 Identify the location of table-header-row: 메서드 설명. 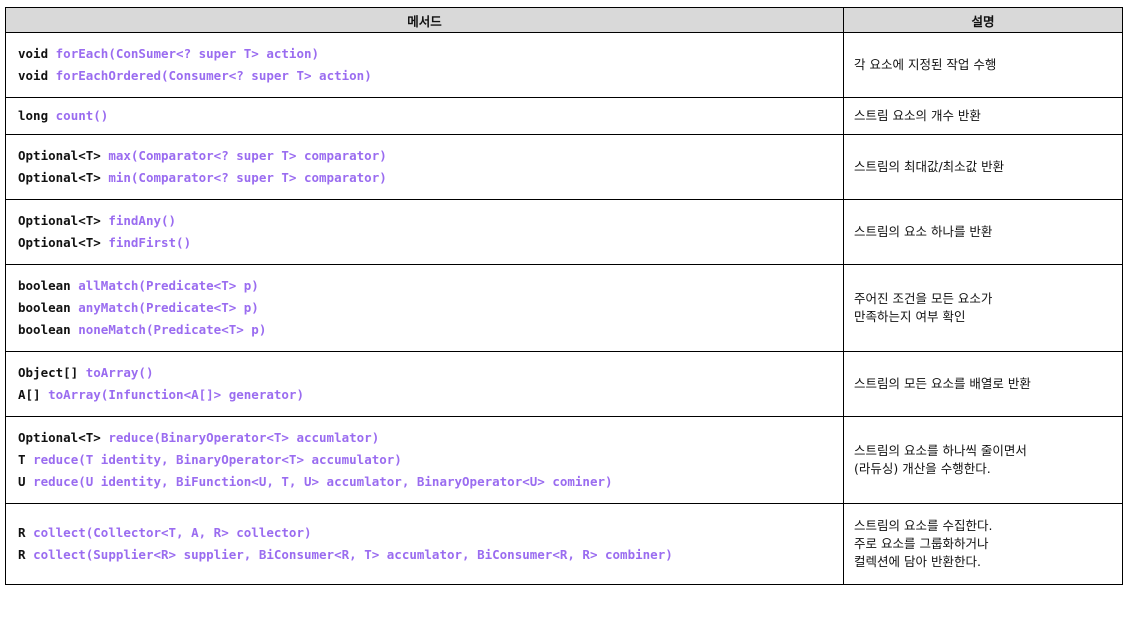
(564, 20).